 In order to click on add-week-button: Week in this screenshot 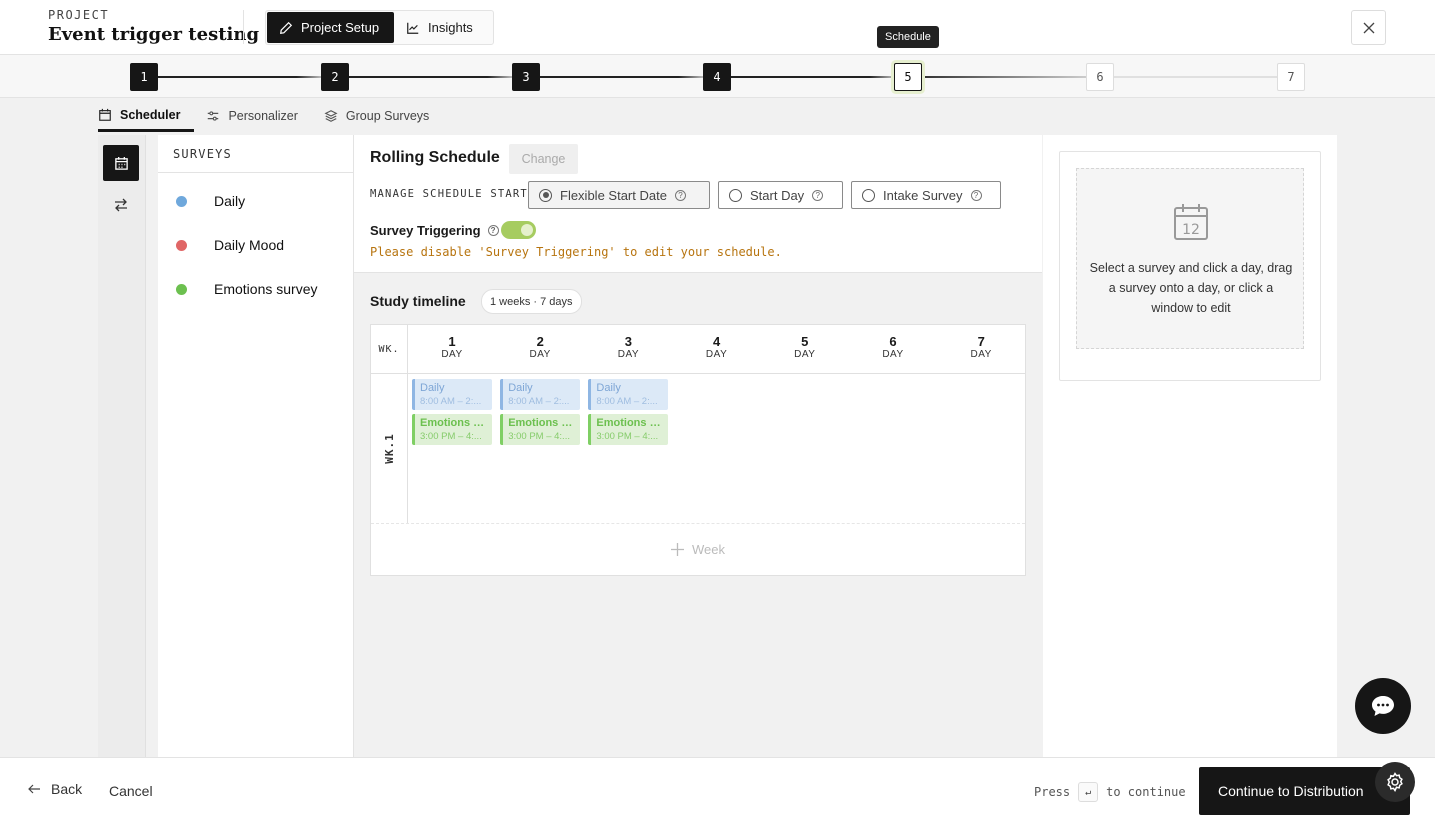, I will do `click(698, 549)`.